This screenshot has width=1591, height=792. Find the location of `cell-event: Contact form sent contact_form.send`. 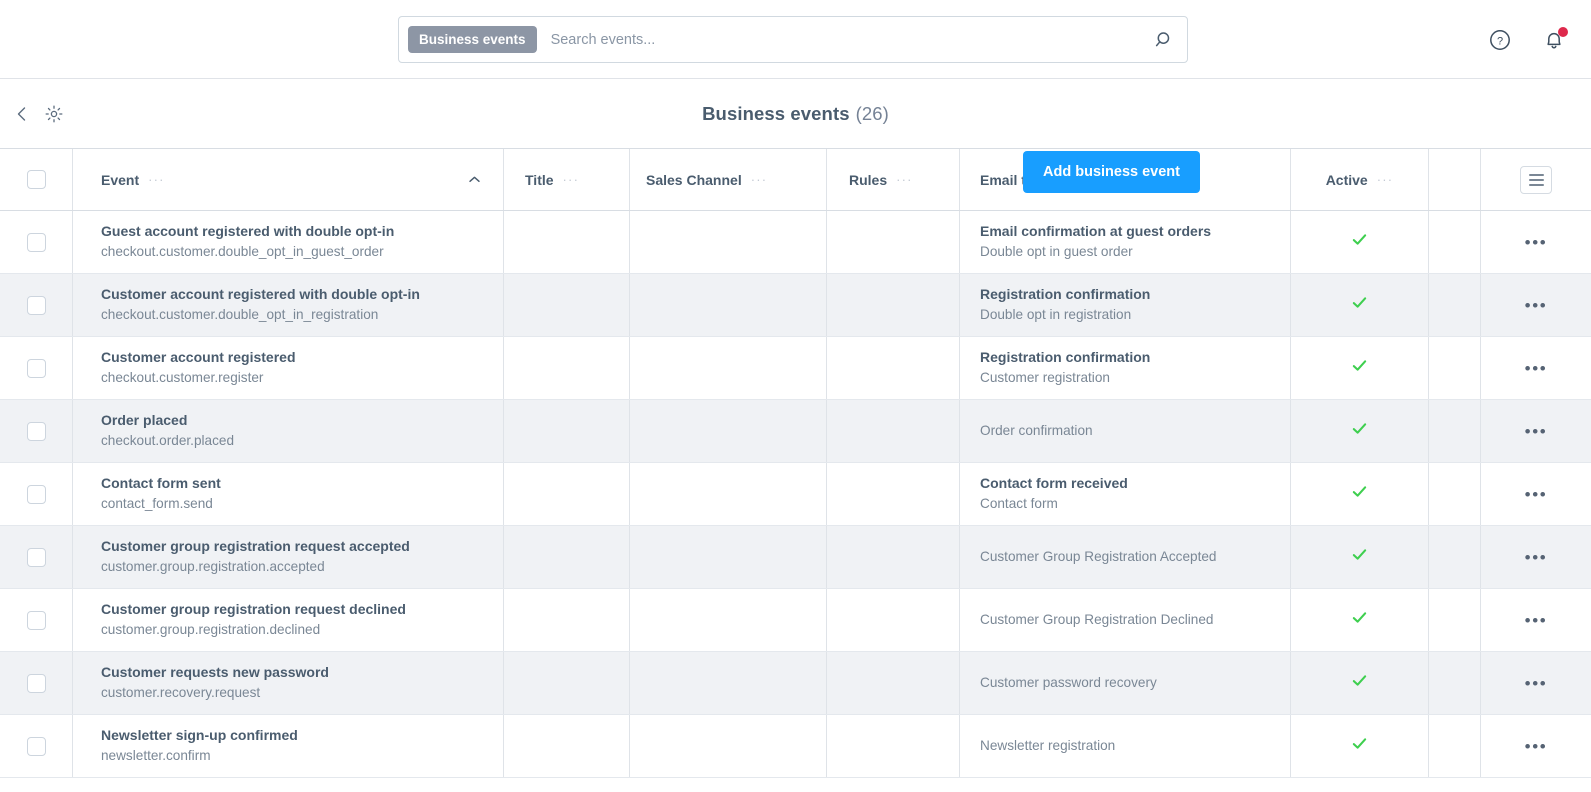

cell-event: Contact form sent contact_form.send is located at coordinates (287, 494).